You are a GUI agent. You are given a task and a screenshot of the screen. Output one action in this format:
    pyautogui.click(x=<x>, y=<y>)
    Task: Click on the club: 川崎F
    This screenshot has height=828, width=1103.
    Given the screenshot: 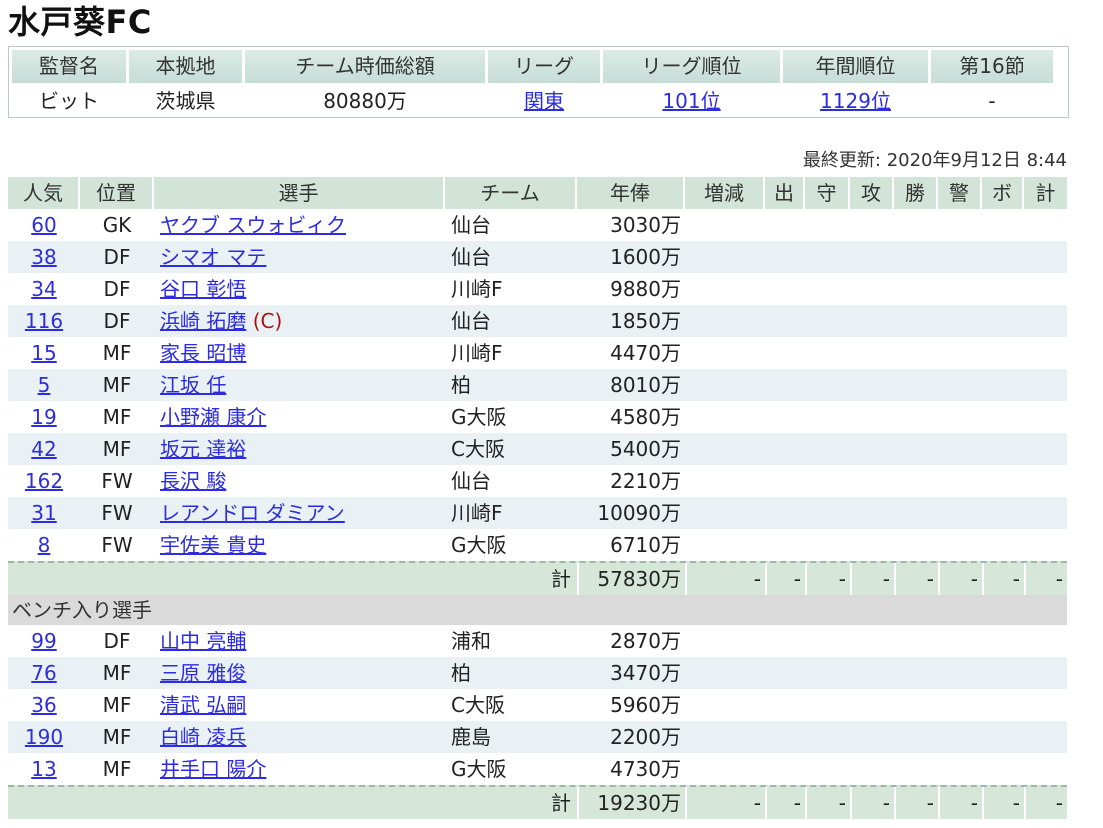 What is the action you would take?
    pyautogui.click(x=477, y=289)
    